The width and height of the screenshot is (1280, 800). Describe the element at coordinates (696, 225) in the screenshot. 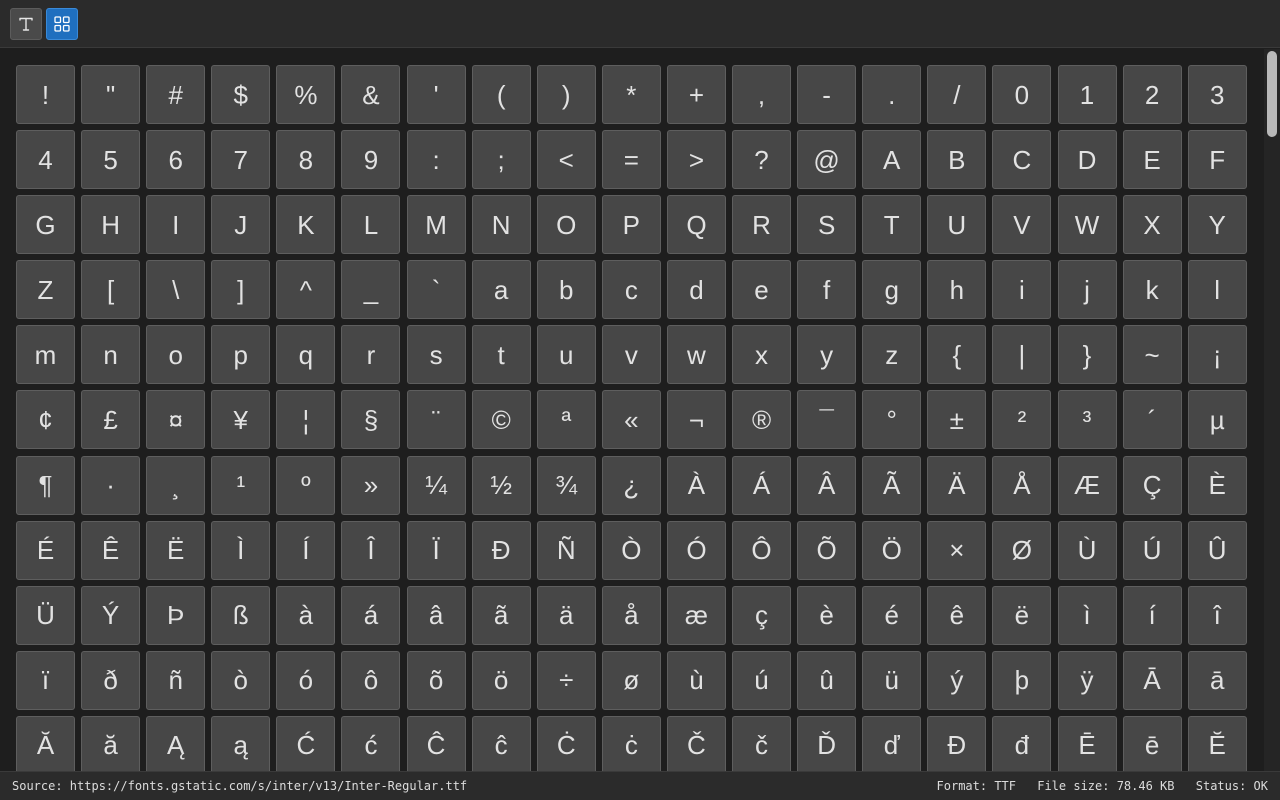

I see `glyph-cell: Q` at that location.